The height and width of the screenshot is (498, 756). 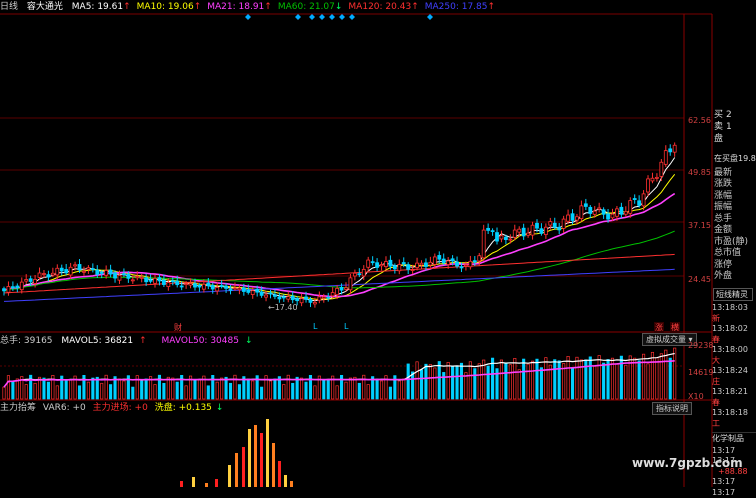 What do you see at coordinates (734, 418) in the screenshot?
I see `tick-row: 13:18:18 工` at bounding box center [734, 418].